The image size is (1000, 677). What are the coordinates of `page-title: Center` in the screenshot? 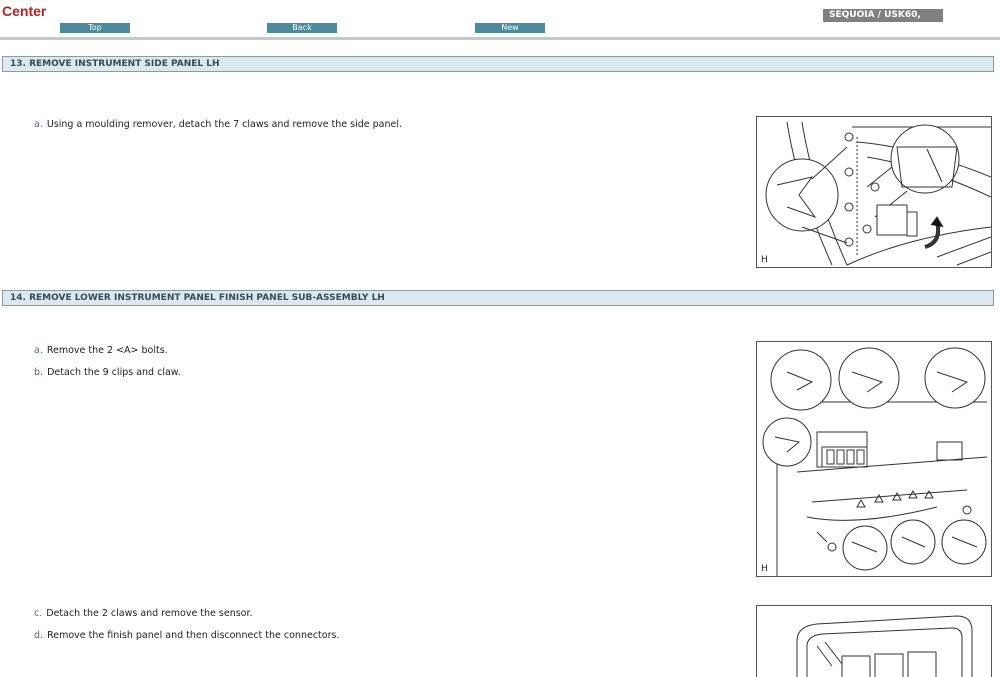 It's located at (24, 11).